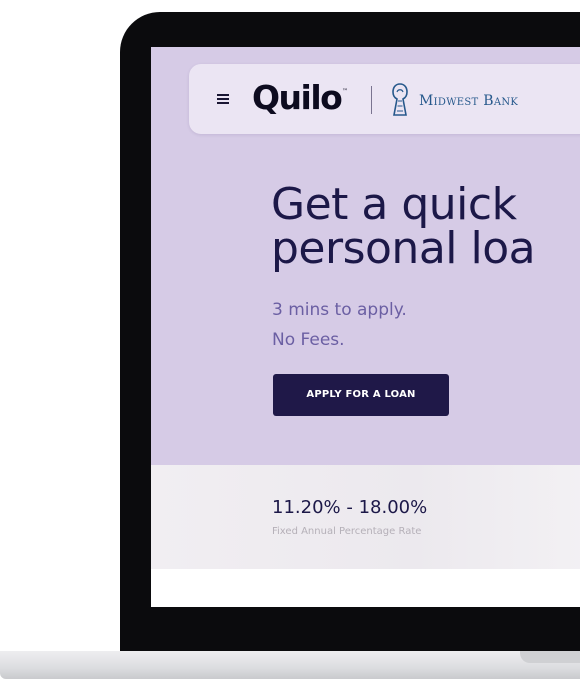  Describe the element at coordinates (339, 310) in the screenshot. I see `hero-subtitle-apply-time: 3 mins to apply.` at that location.